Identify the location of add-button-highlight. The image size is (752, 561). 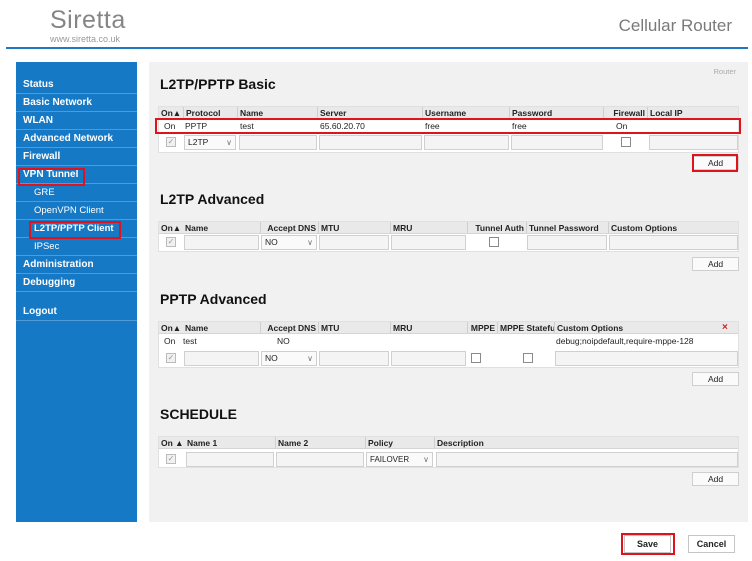
(715, 163).